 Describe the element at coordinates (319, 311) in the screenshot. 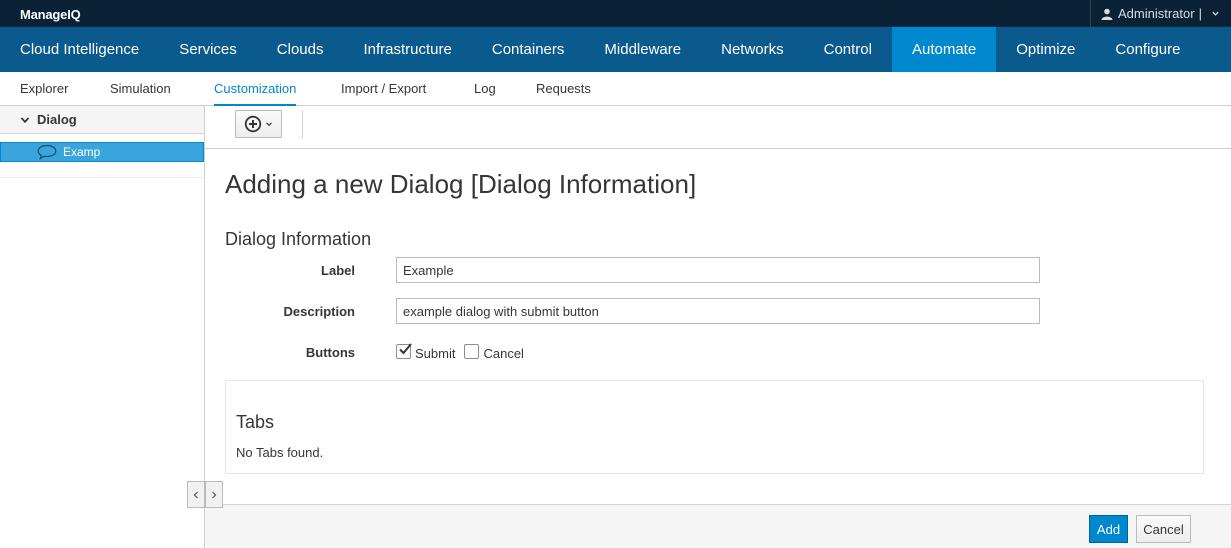

I see `description-field-label: Description` at that location.